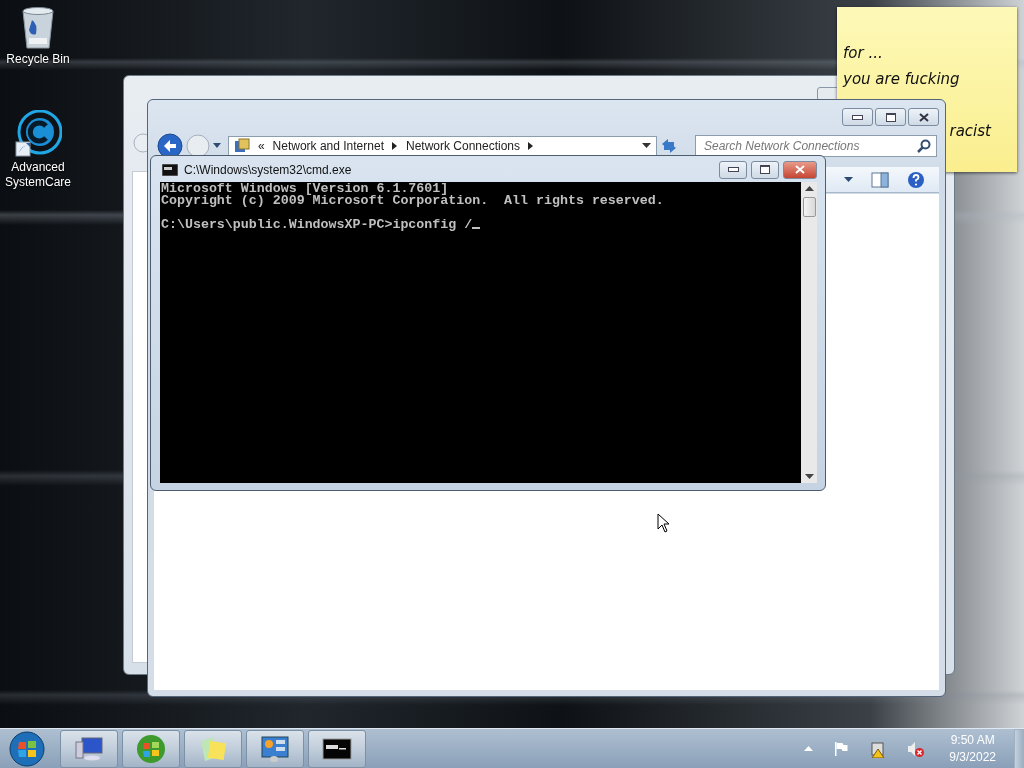 Image resolution: width=1024 pixels, height=768 pixels. I want to click on text-cursor, so click(476, 228).